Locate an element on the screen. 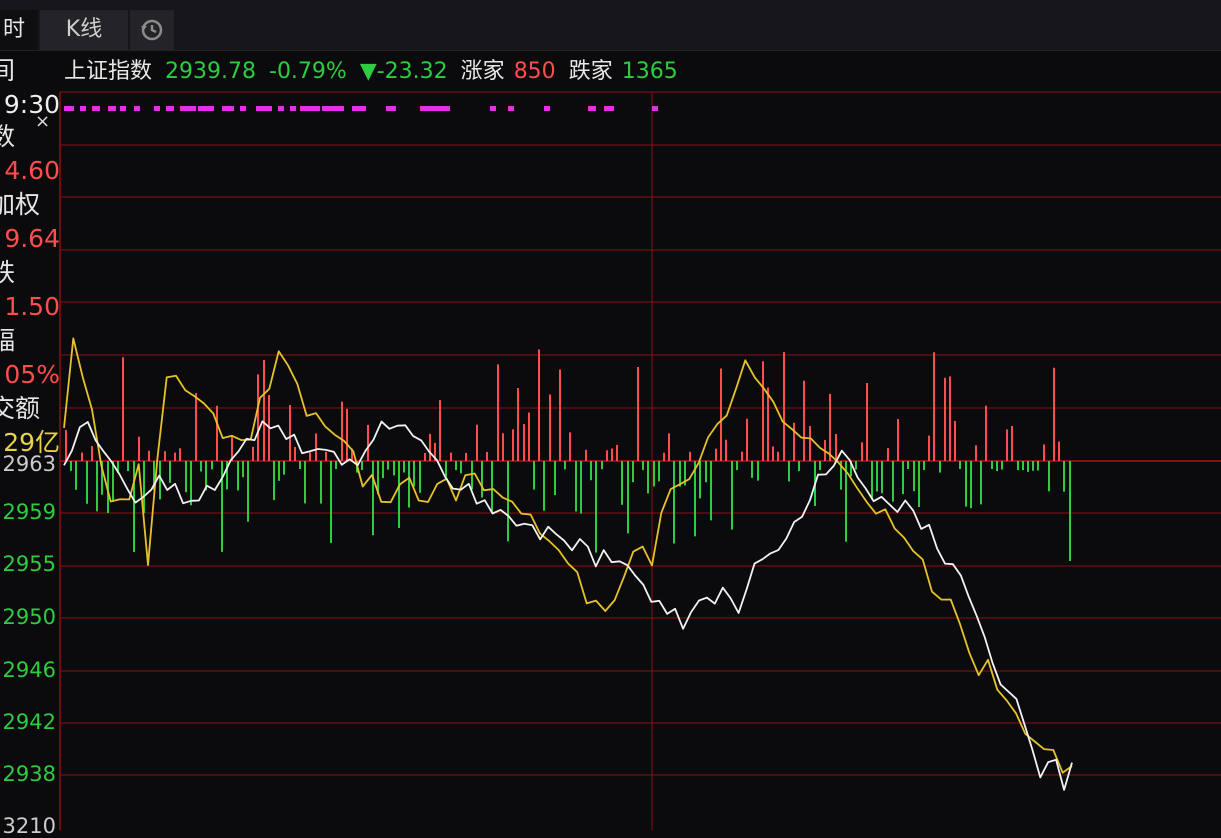 The image size is (1221, 838). y-tick: 2946 is located at coordinates (29, 670).